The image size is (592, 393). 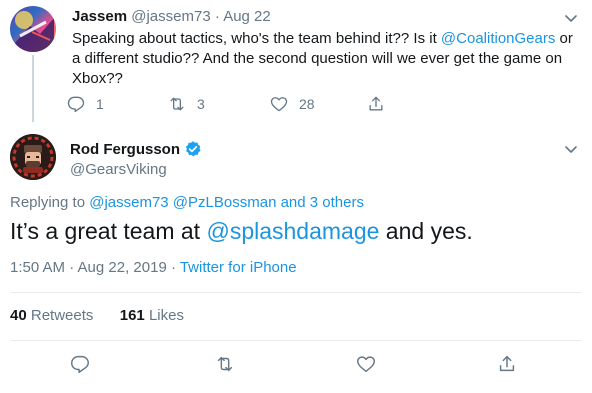 I want to click on retweet-button, so click(x=227, y=366).